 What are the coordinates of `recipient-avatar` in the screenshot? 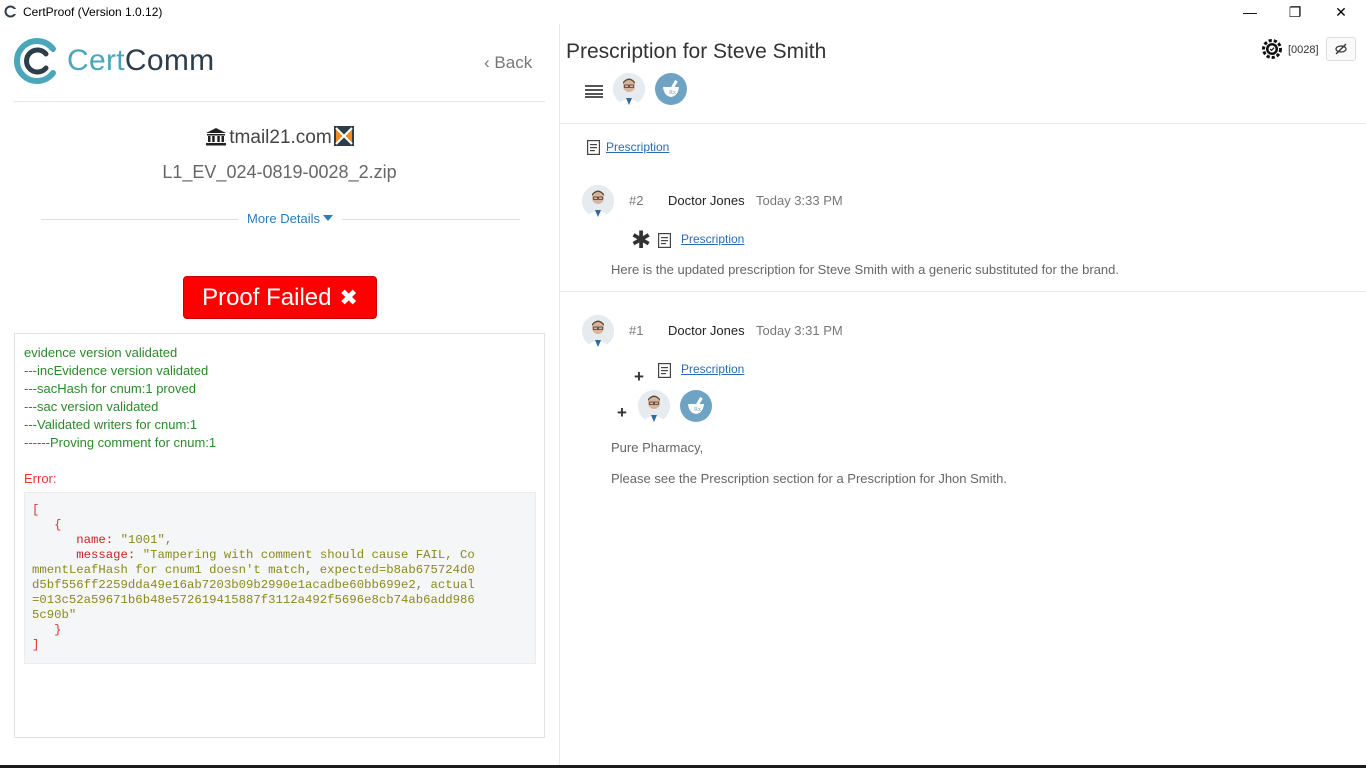 It's located at (654, 406).